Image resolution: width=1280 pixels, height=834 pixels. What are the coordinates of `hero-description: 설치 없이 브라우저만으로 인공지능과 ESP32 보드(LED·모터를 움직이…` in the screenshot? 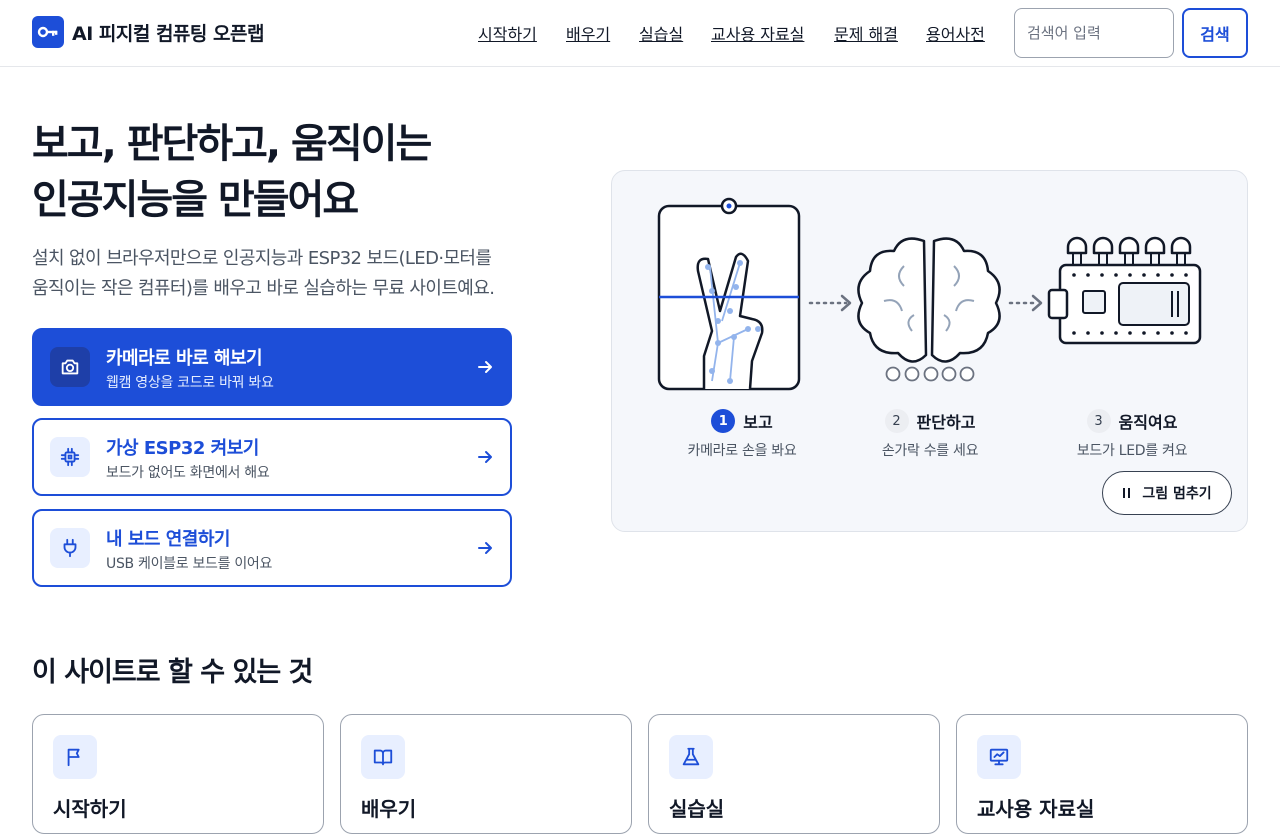 It's located at (292, 274).